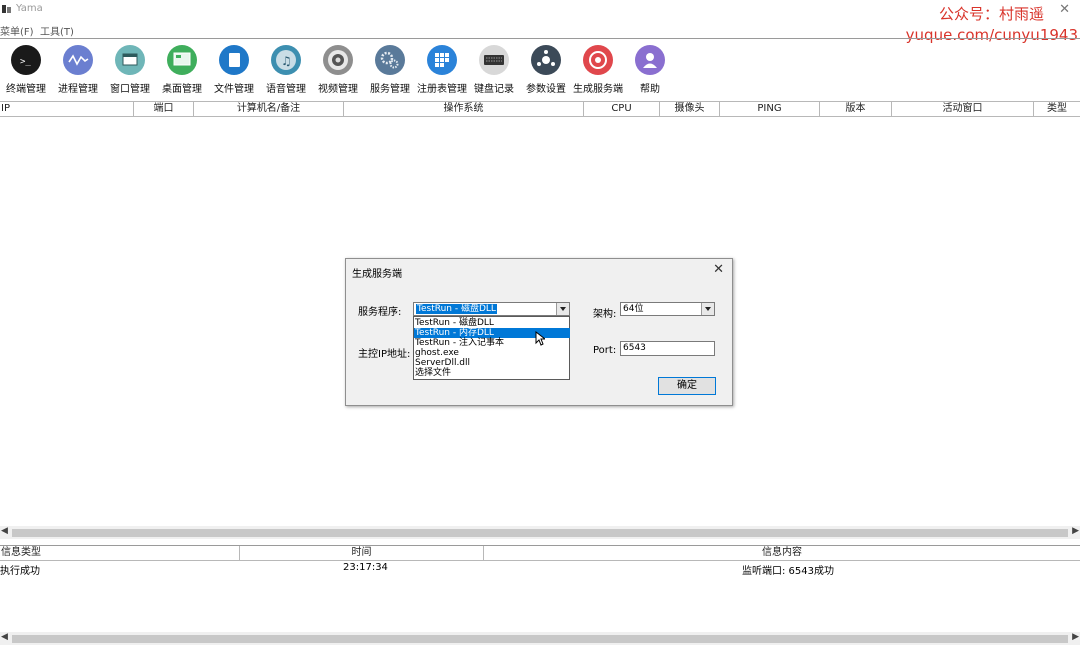 The height and width of the screenshot is (645, 1080). Describe the element at coordinates (234, 60) in the screenshot. I see `file-icon` at that location.